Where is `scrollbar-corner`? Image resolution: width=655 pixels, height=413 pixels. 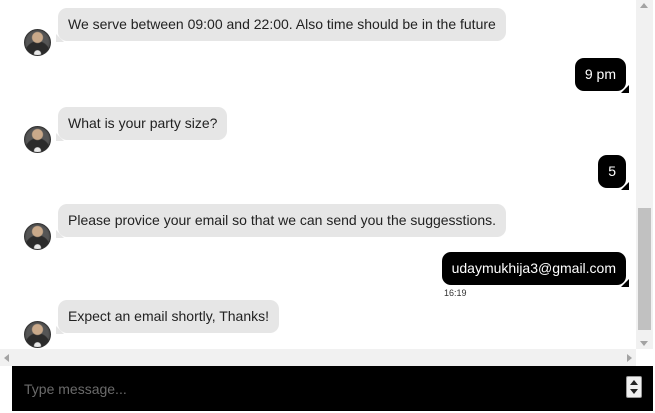
scrollbar-corner is located at coordinates (645, 357).